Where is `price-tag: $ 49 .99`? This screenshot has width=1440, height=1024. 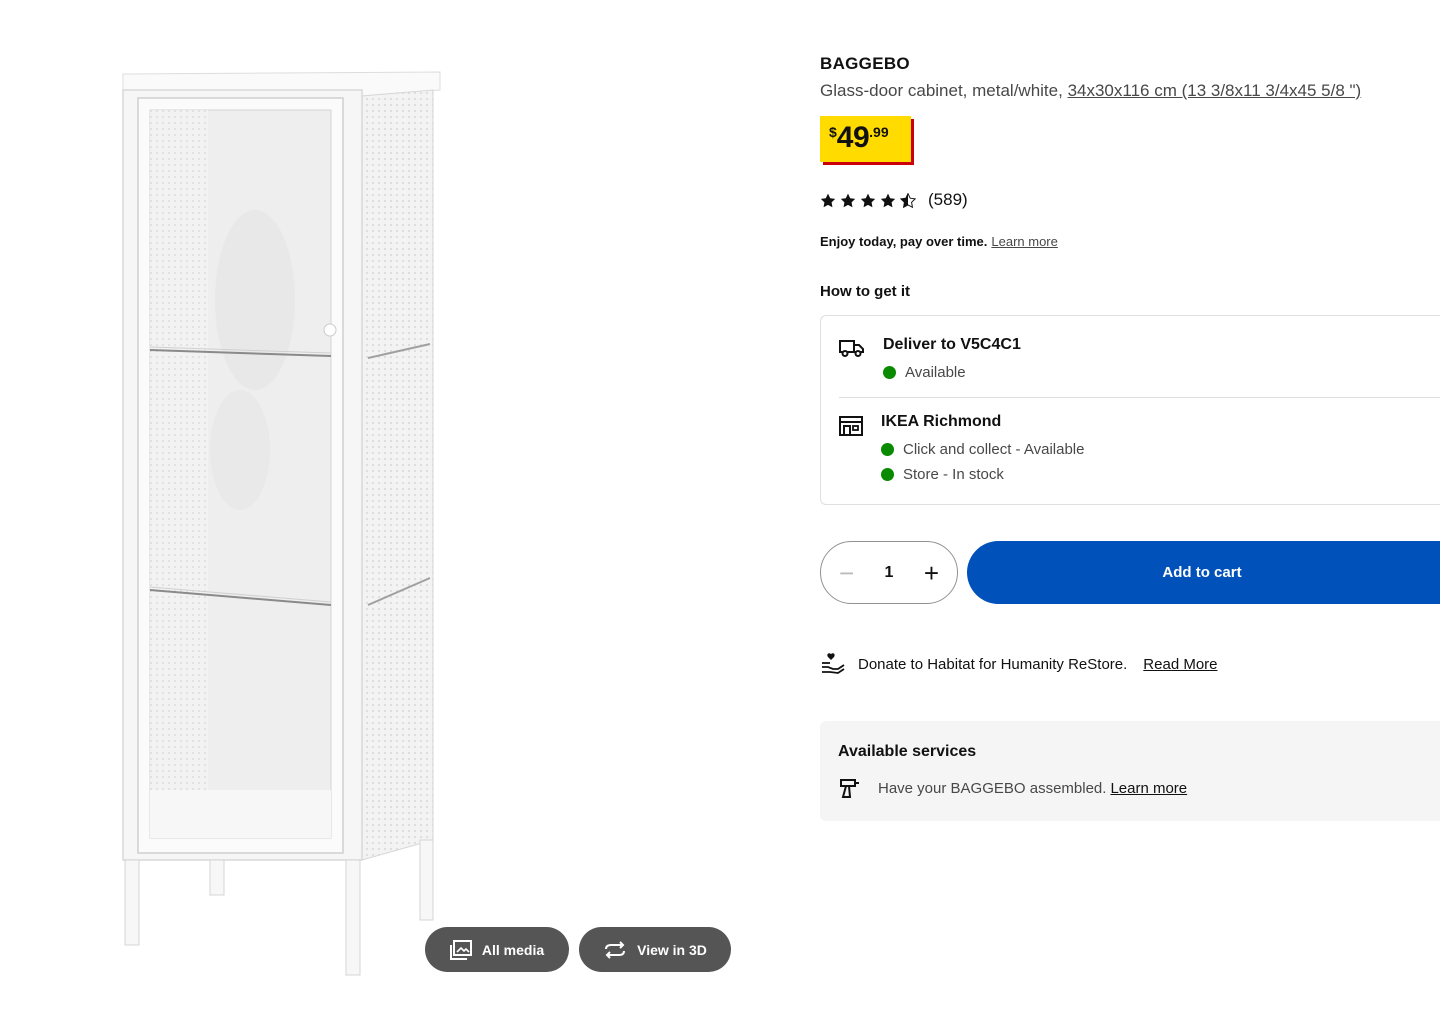
price-tag: $ 49 .99 is located at coordinates (865, 139).